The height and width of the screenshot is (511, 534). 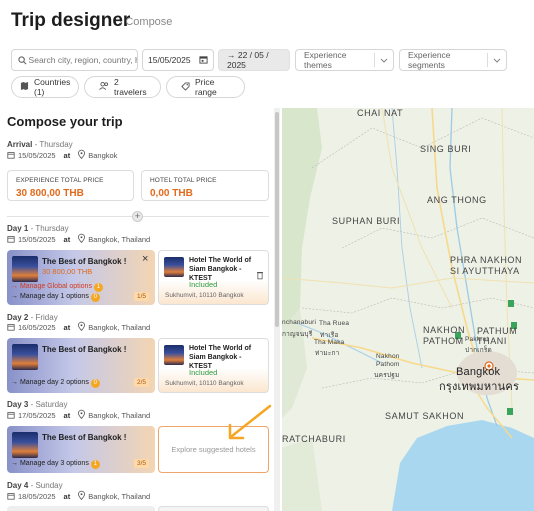 What do you see at coordinates (60, 180) in the screenshot?
I see `experience-total-label: EXPERIENCE TOTAL PRICE` at bounding box center [60, 180].